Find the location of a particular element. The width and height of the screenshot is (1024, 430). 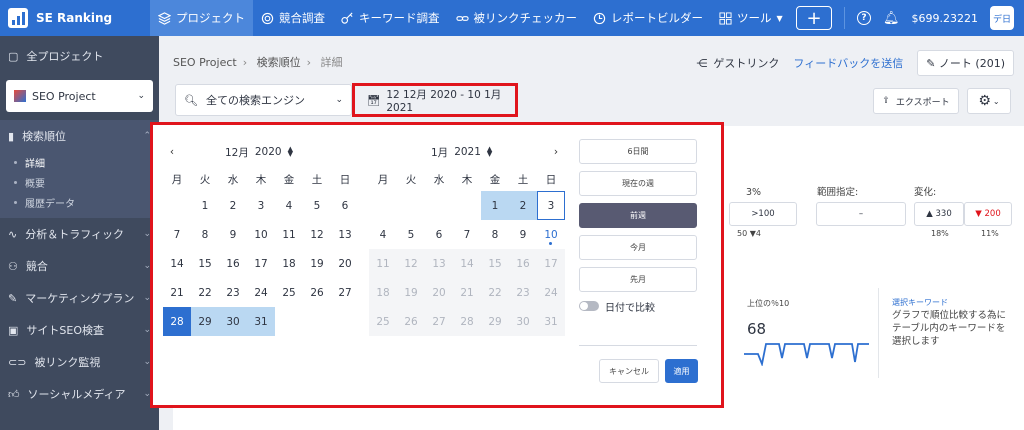

top10-label: 上位の％10 is located at coordinates (768, 303).